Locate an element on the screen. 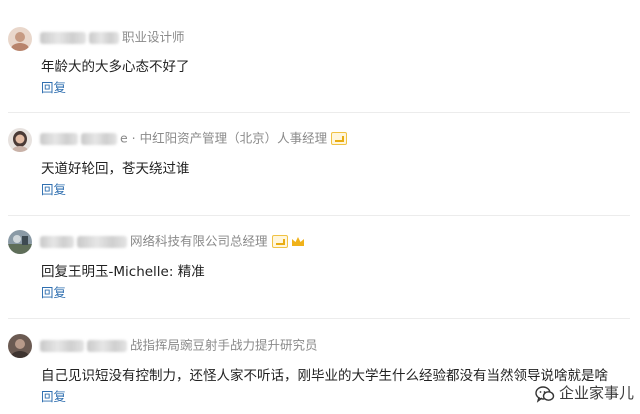 The width and height of the screenshot is (640, 414). comment-text: 年龄大的大多心态不好了 is located at coordinates (115, 67).